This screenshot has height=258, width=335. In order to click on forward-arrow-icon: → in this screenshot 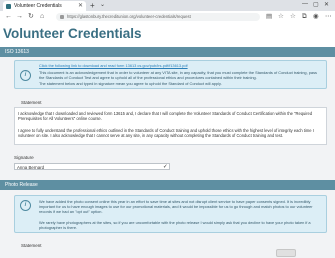, I will do `click(19, 16)`.